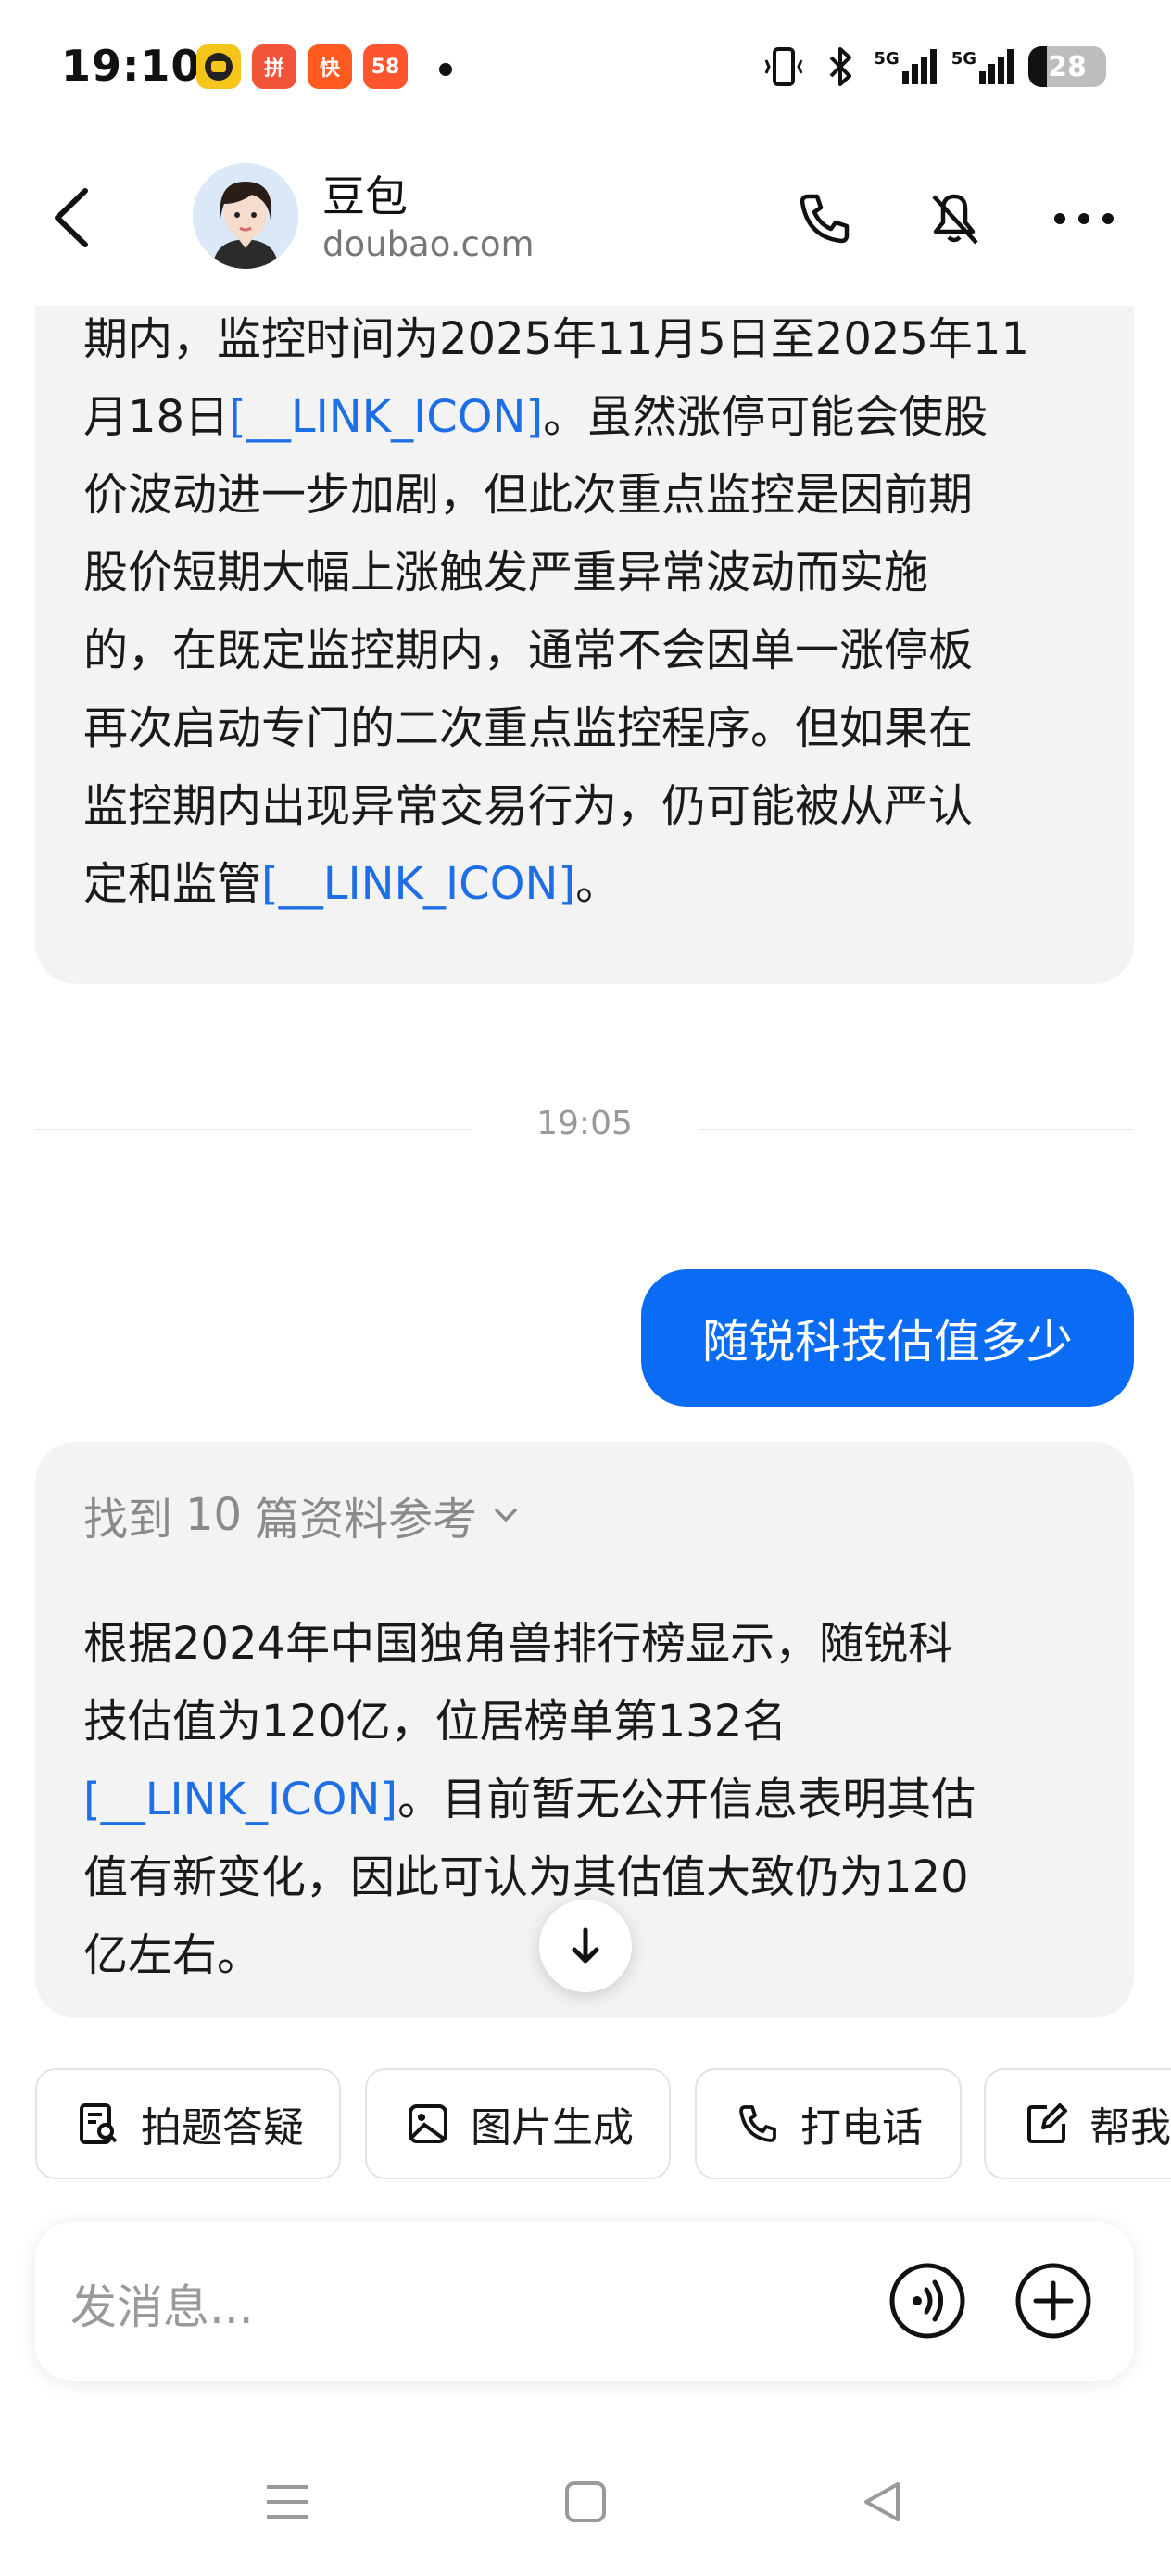  What do you see at coordinates (1078, 2124) in the screenshot?
I see `quick-action-write: 帮我` at bounding box center [1078, 2124].